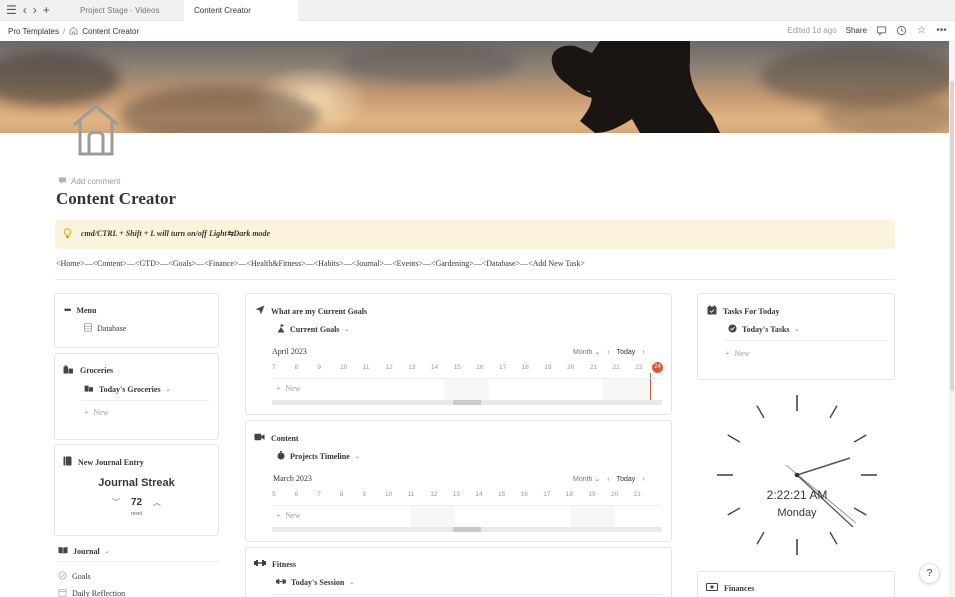  What do you see at coordinates (99, 593) in the screenshot?
I see `journal-item-label: Daily Reflection` at bounding box center [99, 593].